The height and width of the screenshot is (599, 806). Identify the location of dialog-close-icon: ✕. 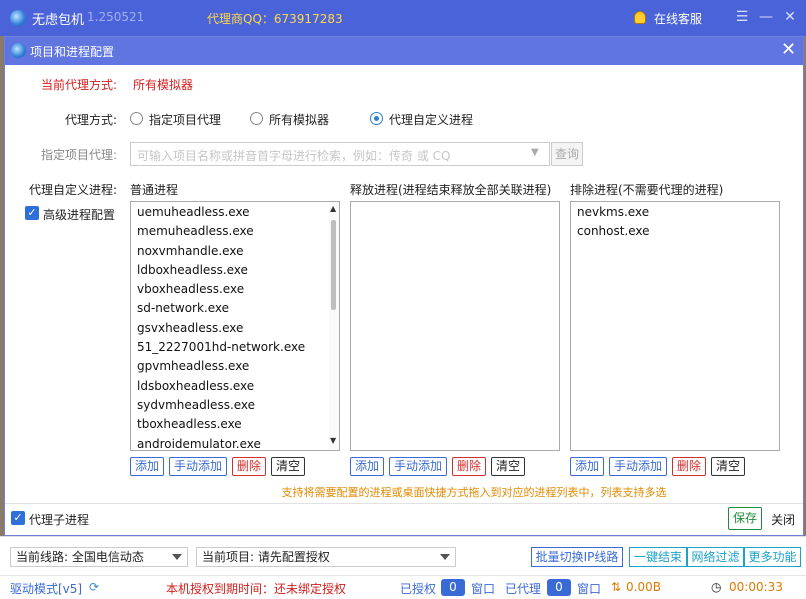
(788, 50).